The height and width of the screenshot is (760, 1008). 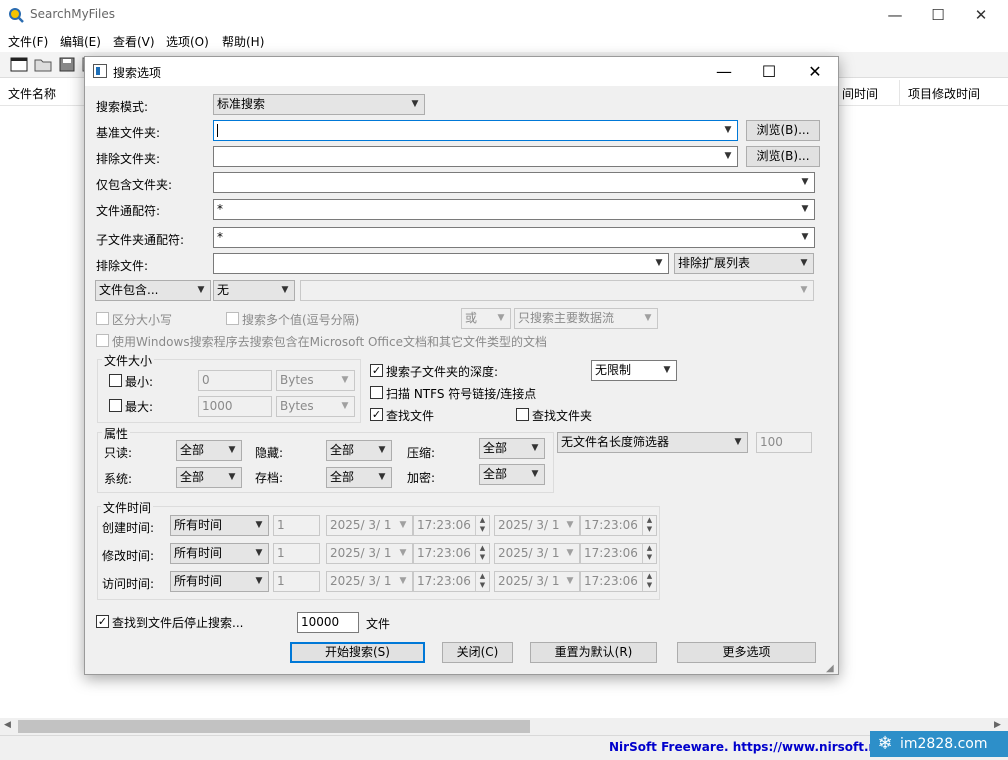 What do you see at coordinates (410, 416) in the screenshot?
I see `find-files-label: 查找文件` at bounding box center [410, 416].